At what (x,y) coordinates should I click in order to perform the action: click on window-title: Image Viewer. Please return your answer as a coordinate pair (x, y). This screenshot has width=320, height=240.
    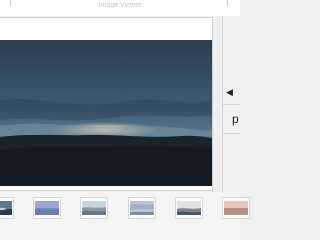
    Looking at the image, I should click on (120, 5).